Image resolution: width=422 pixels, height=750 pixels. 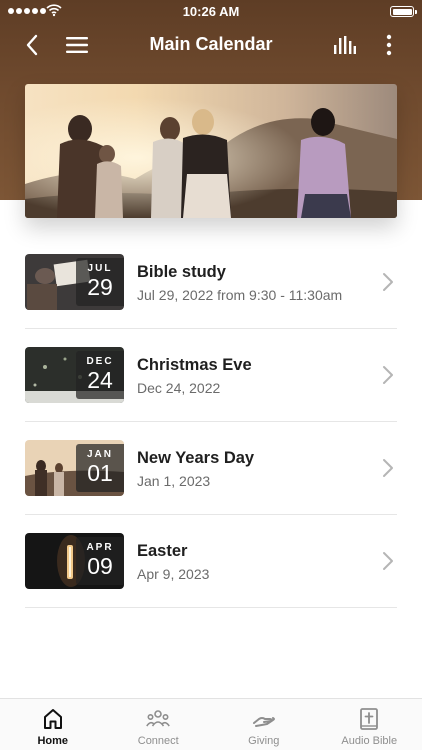 I want to click on bible-icon, so click(x=369, y=719).